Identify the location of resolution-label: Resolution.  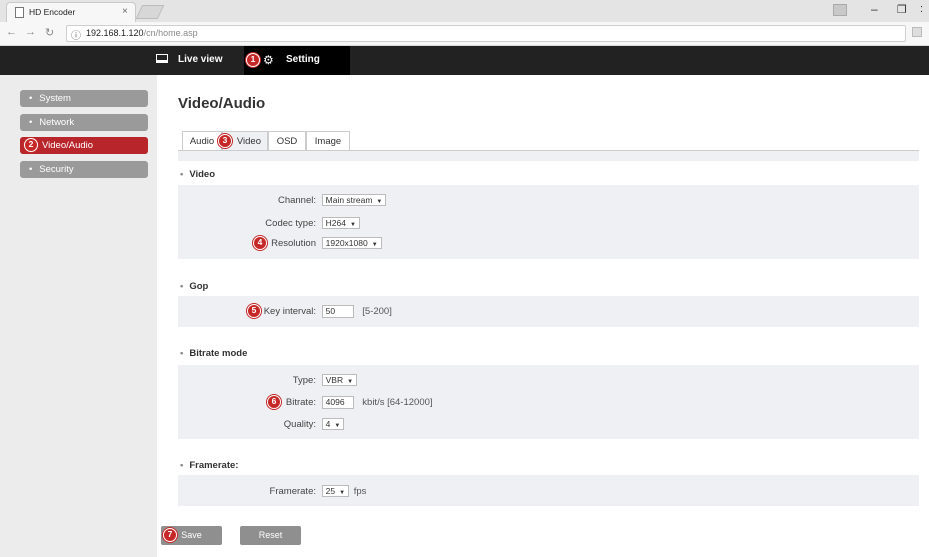
(293, 243).